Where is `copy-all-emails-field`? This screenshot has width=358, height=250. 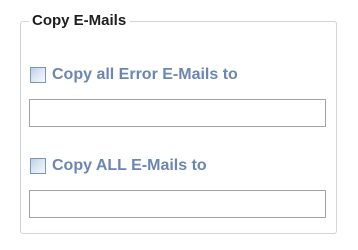
copy-all-emails-field is located at coordinates (177, 204).